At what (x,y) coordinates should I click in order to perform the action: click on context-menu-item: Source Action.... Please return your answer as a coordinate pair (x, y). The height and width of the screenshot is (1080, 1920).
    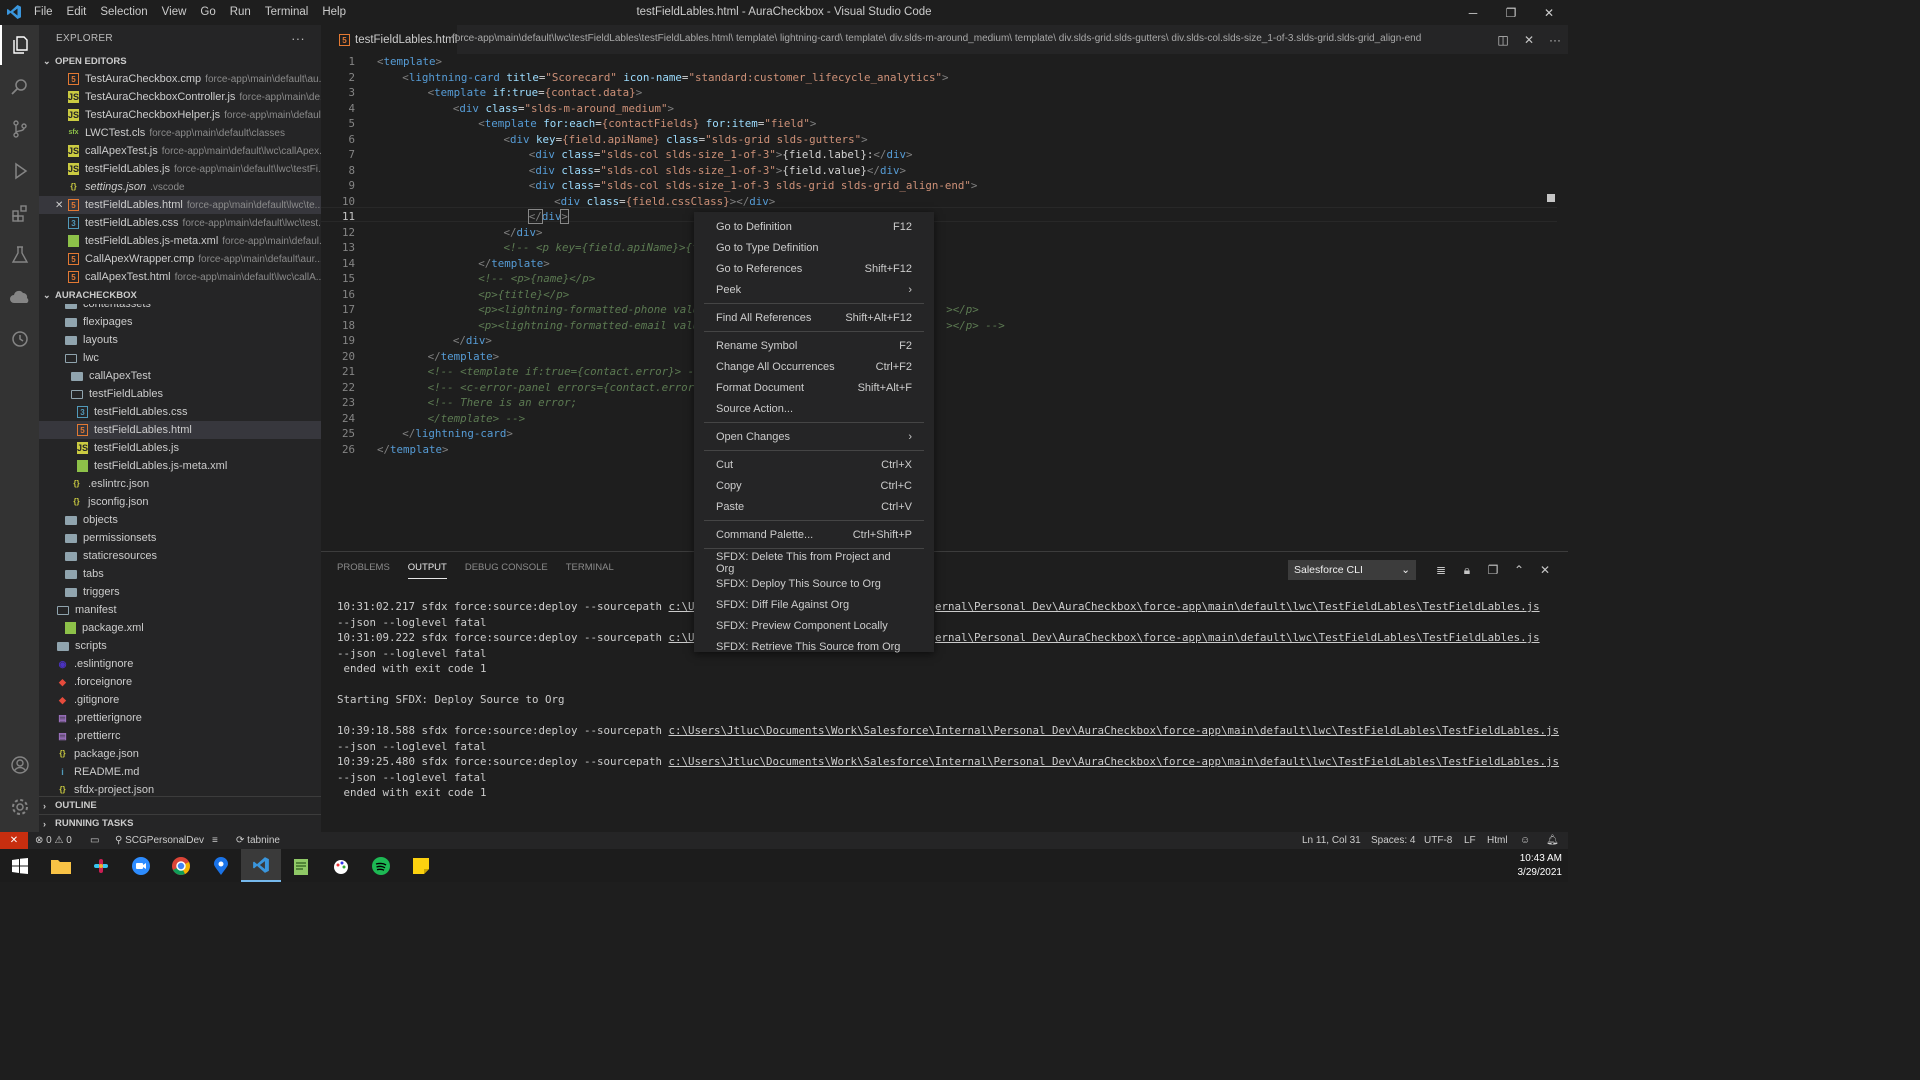
    Looking at the image, I should click on (814, 408).